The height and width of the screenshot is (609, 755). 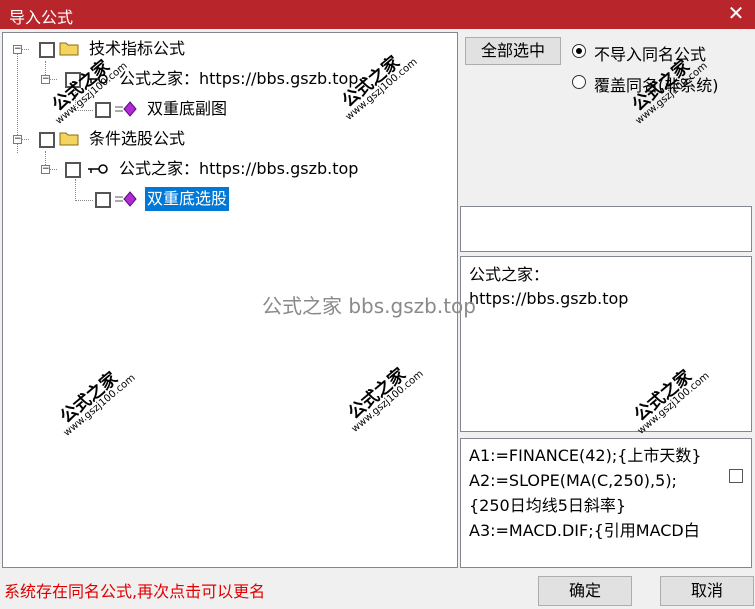 What do you see at coordinates (548, 505) in the screenshot?
I see `code-line: {250日均线5日斜率}` at bounding box center [548, 505].